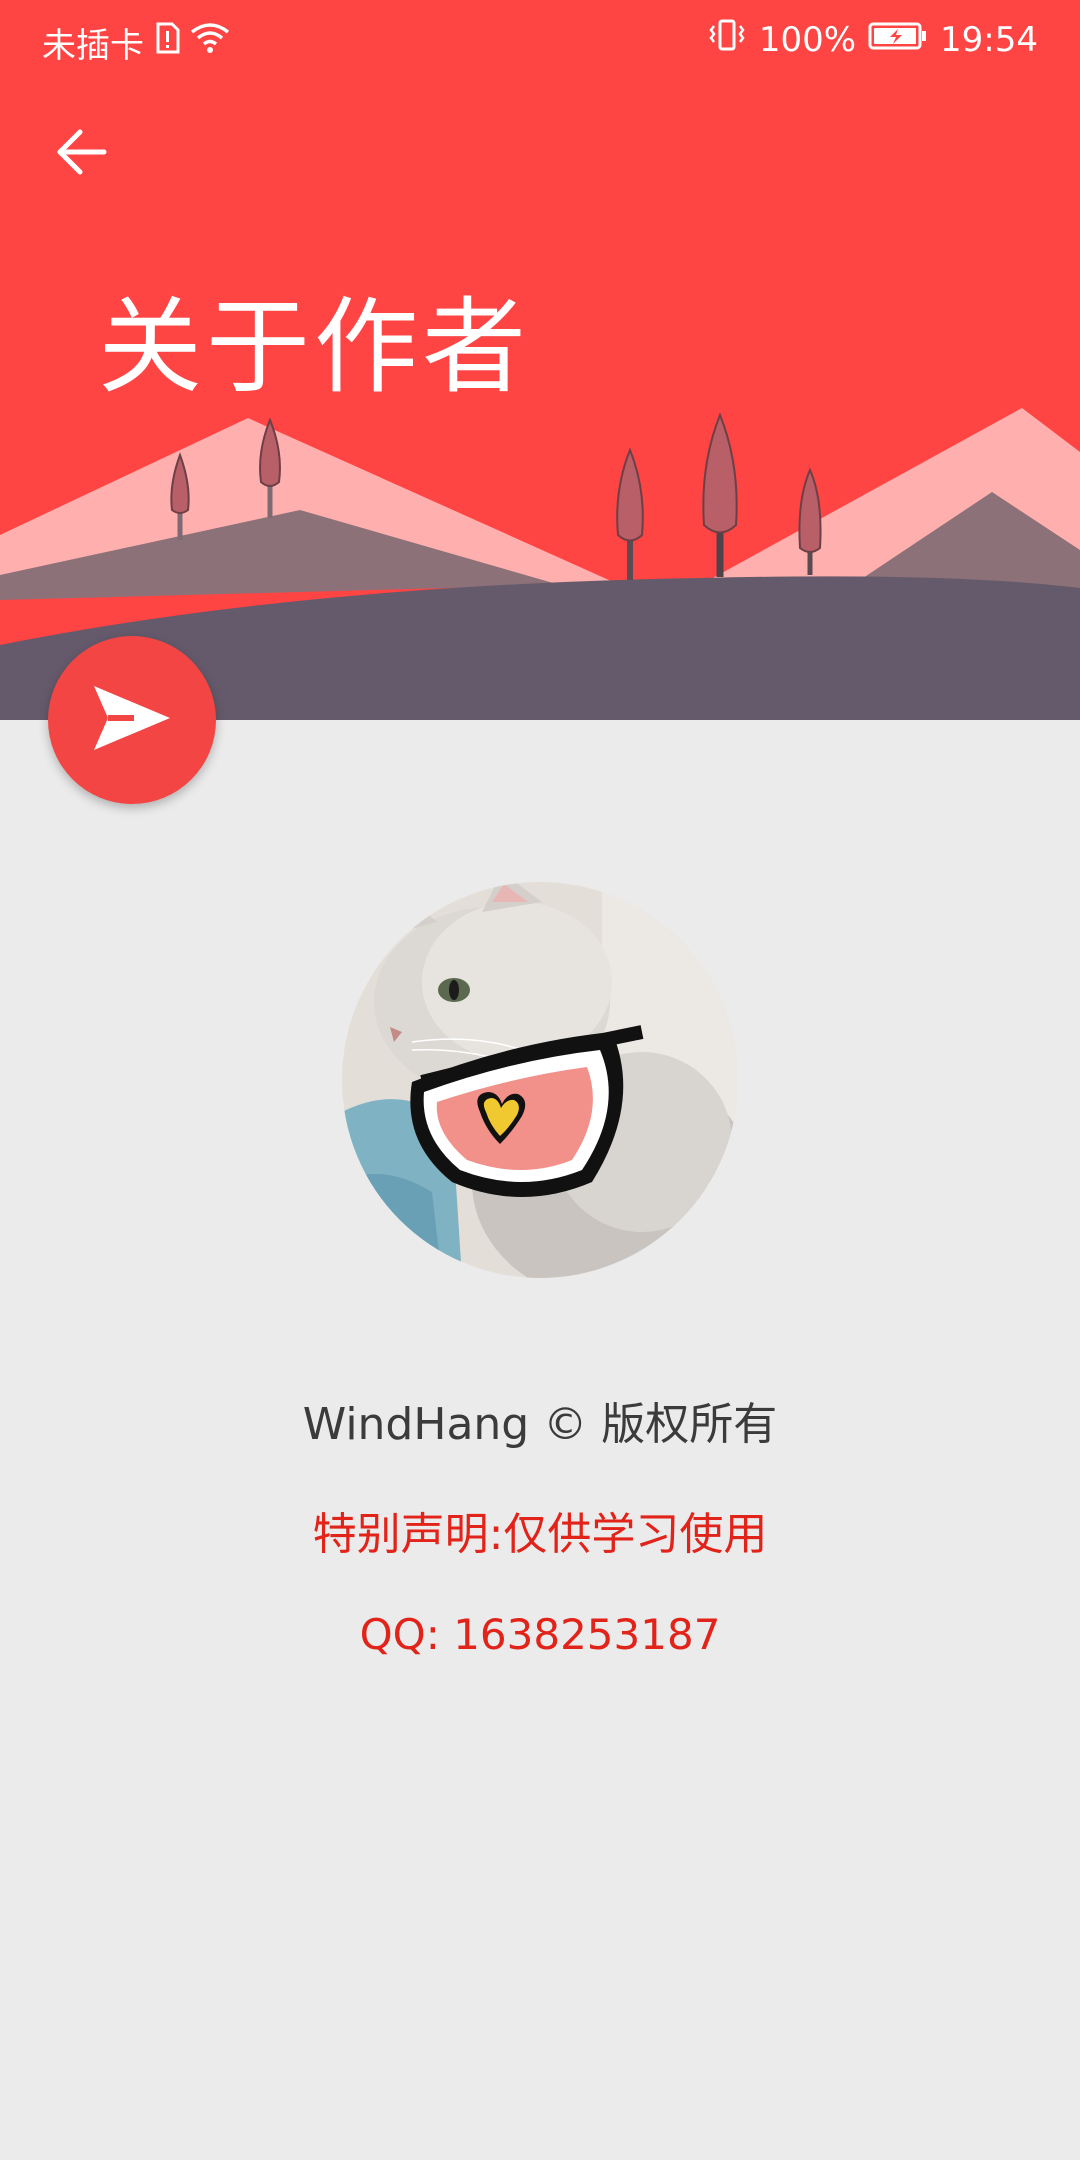  What do you see at coordinates (540, 1634) in the screenshot?
I see `qq-contact-text: QQ: 1638253187` at bounding box center [540, 1634].